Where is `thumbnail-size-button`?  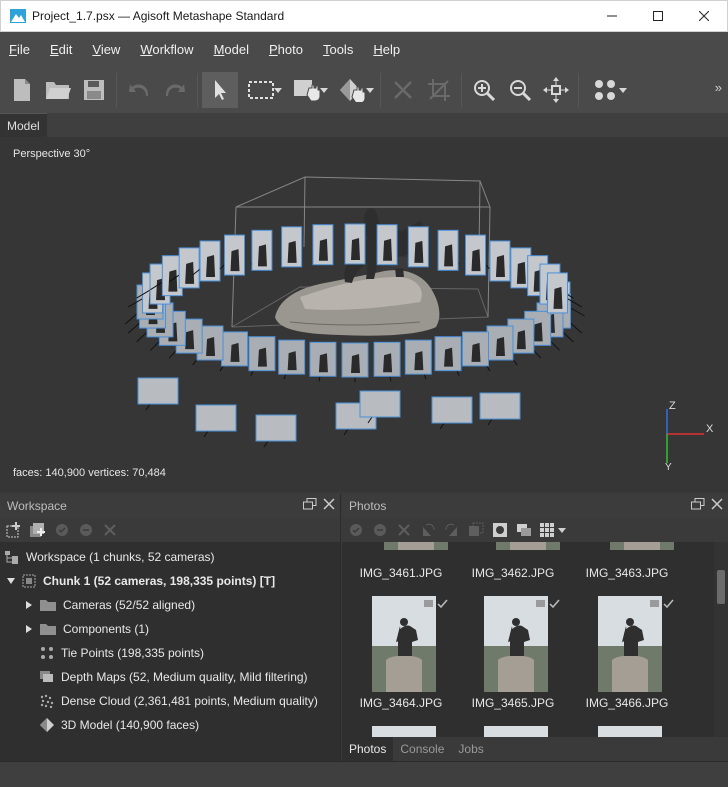
thumbnail-size-button is located at coordinates (553, 530).